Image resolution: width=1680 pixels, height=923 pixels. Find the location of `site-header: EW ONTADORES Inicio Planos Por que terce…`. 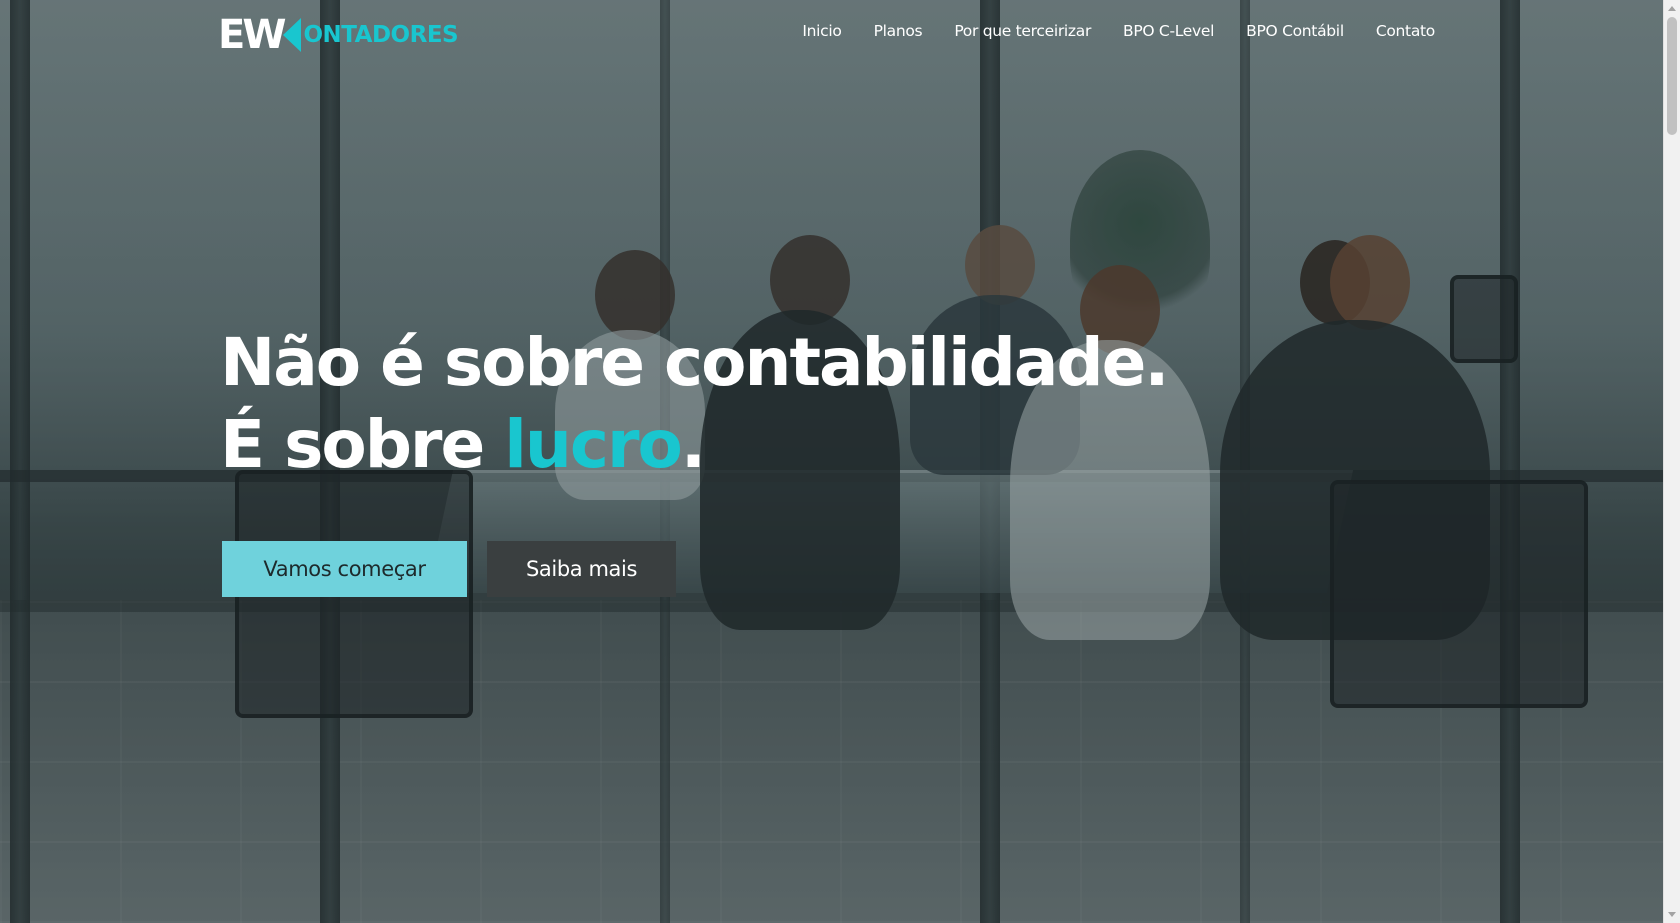

site-header: EW ONTADORES Inicio Planos Por que terce… is located at coordinates (832, 35).